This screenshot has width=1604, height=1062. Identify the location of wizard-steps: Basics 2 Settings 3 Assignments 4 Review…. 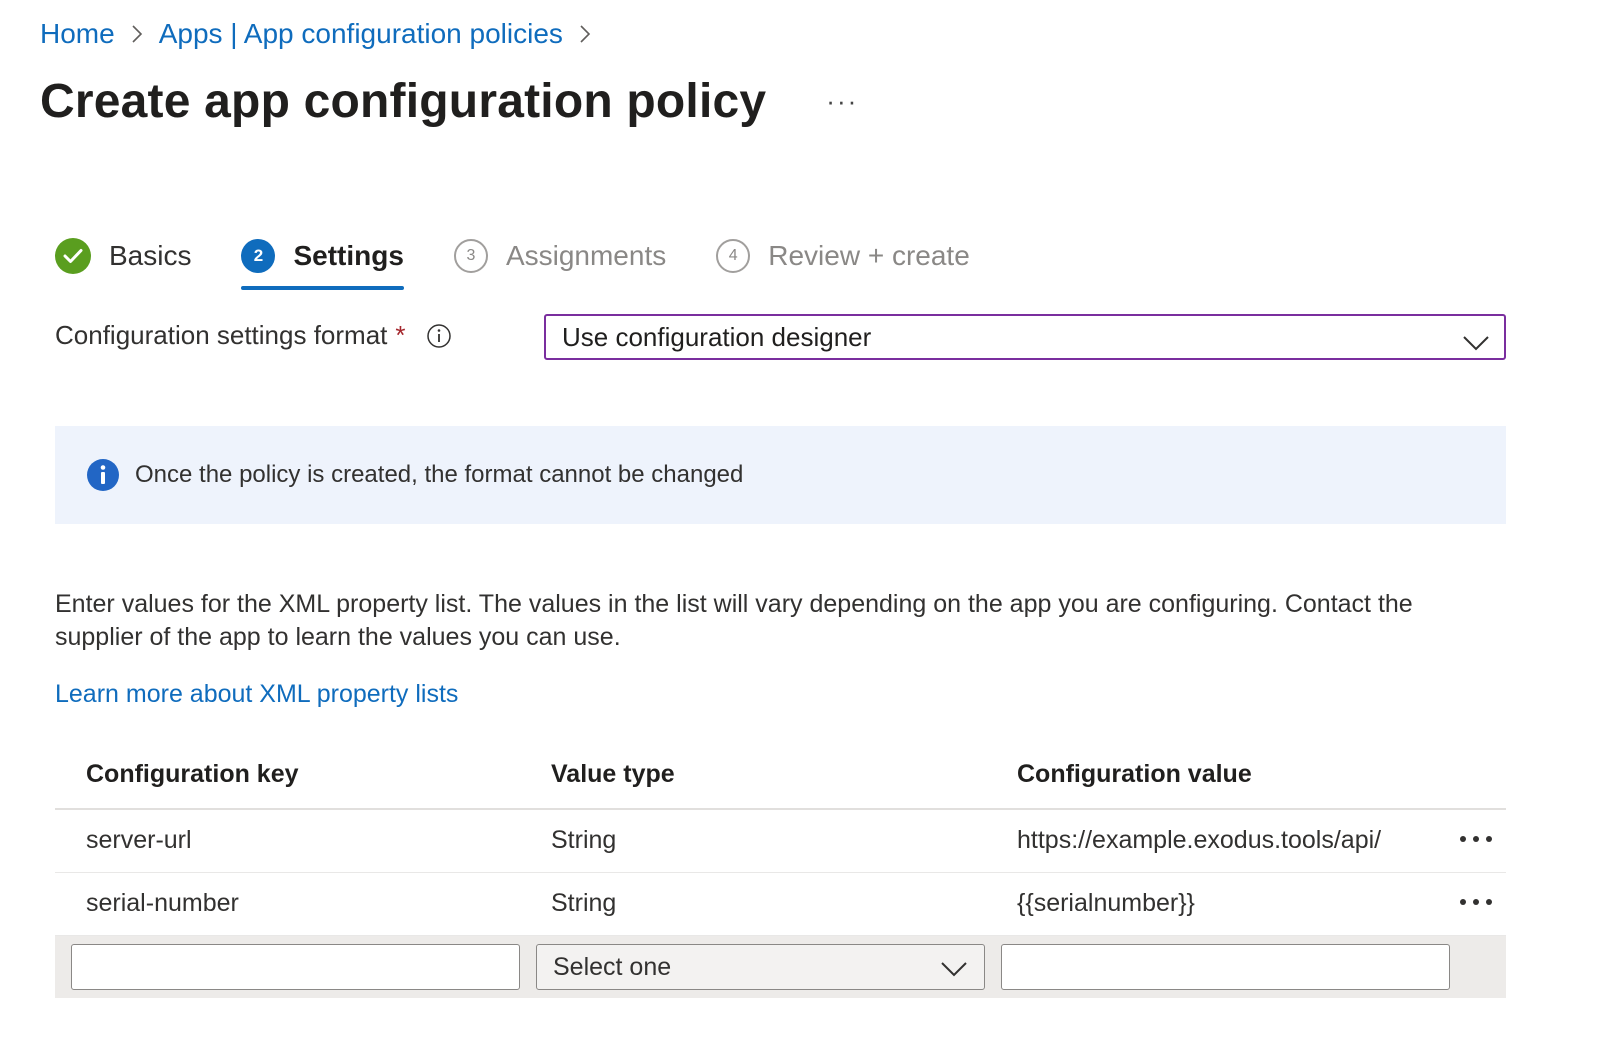
(537, 260).